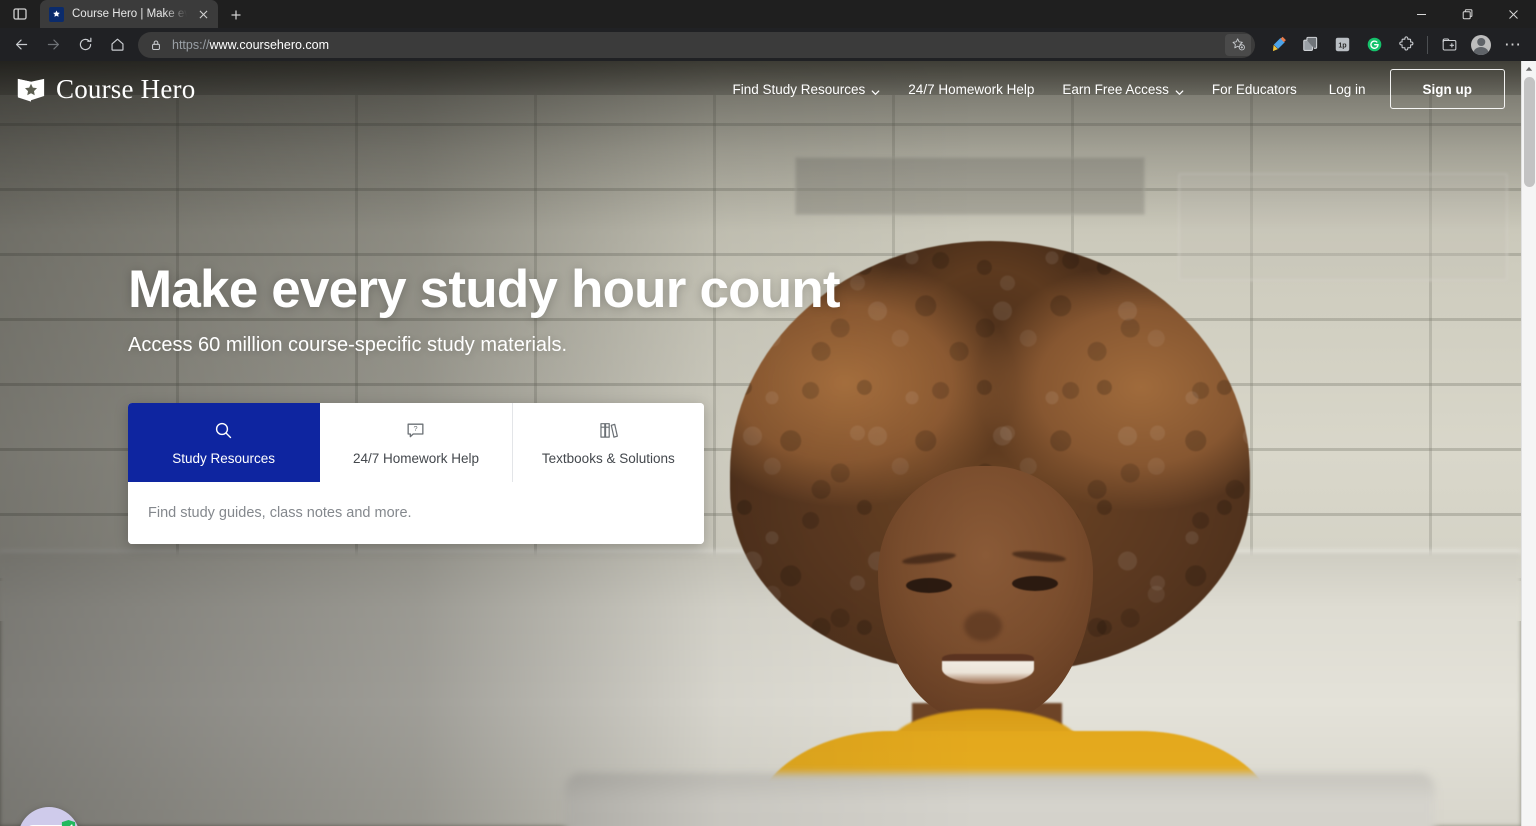 The height and width of the screenshot is (826, 1536). Describe the element at coordinates (117, 45) in the screenshot. I see `home-icon` at that location.